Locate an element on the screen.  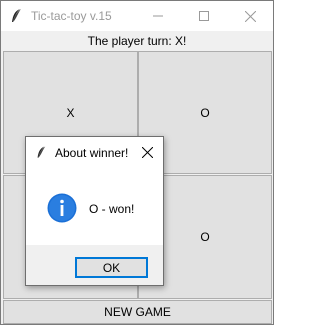
minimize-button is located at coordinates (158, 16).